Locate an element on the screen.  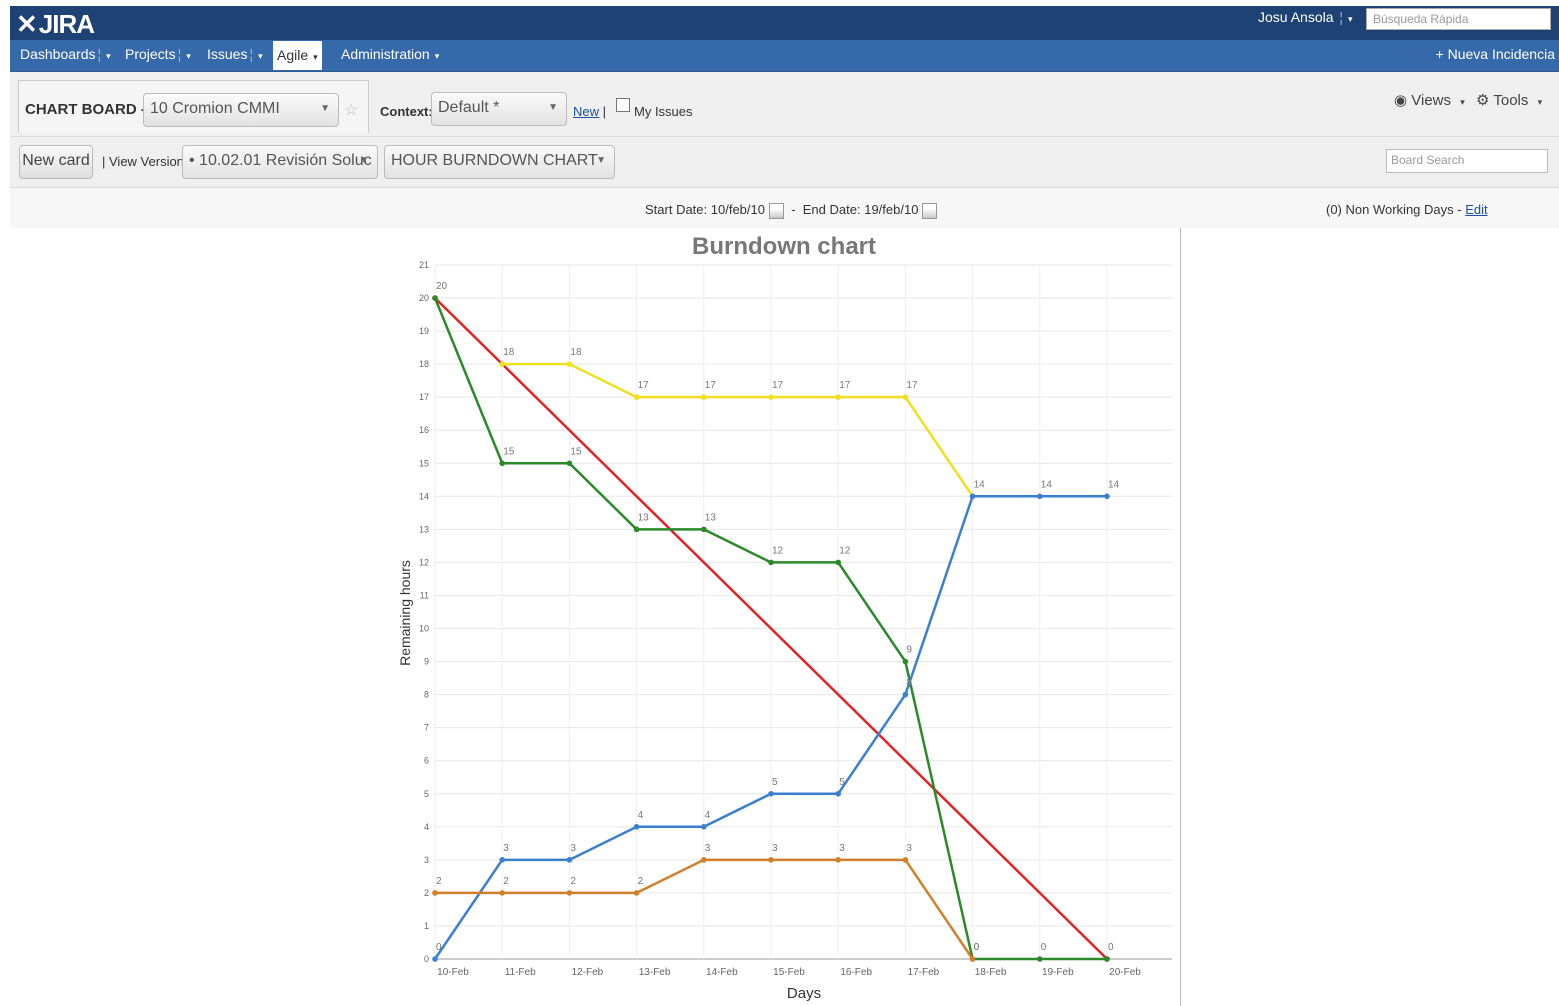
top-header-bar: ✕JIRA Josu Ansola ¦ ▾ Búsqueda Rápida is located at coordinates (784, 23).